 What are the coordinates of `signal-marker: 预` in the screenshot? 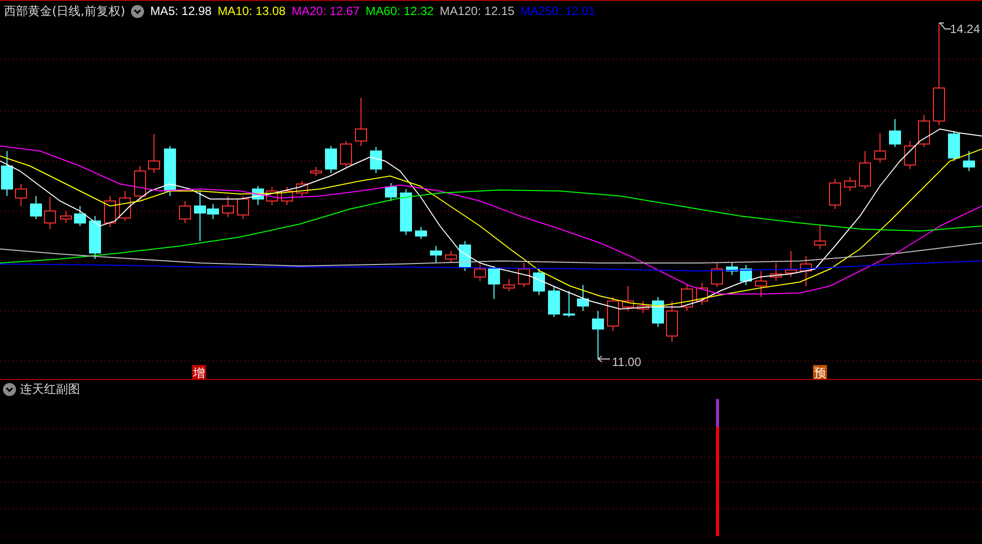 It's located at (820, 372).